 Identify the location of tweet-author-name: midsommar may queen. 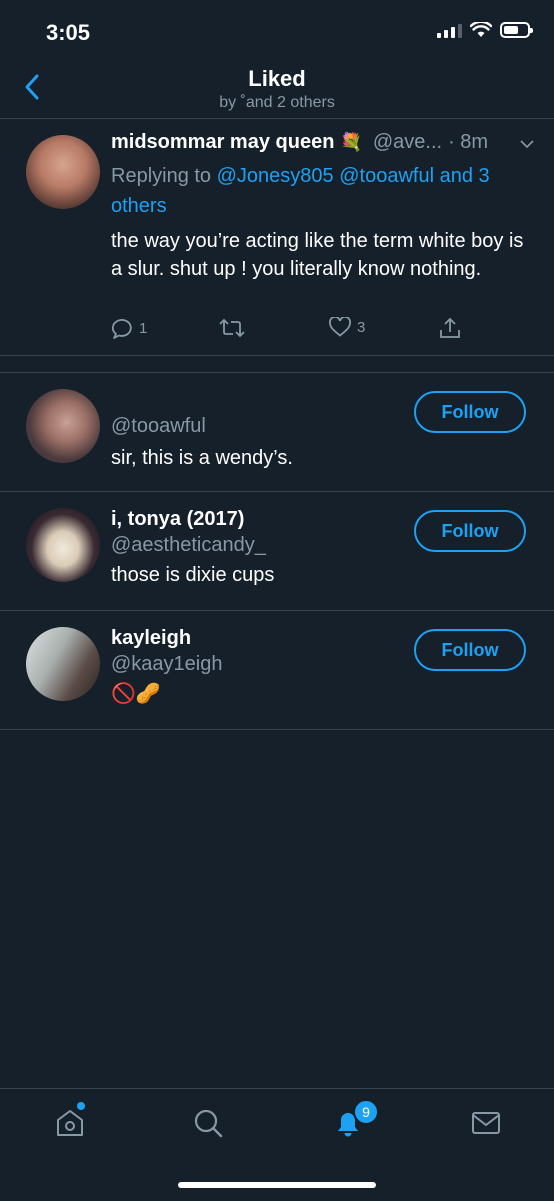
(222, 142).